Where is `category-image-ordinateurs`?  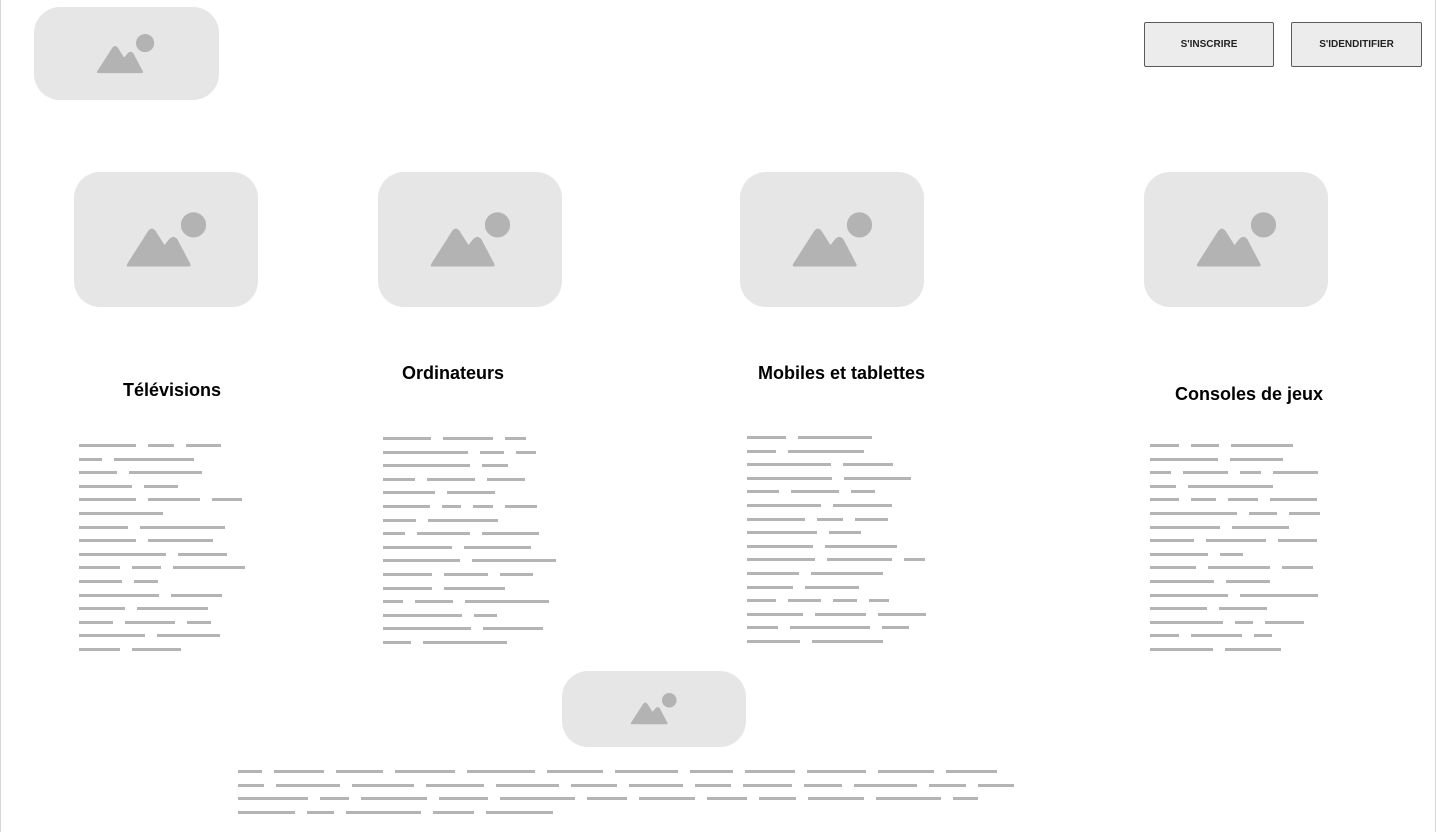
category-image-ordinateurs is located at coordinates (470, 239).